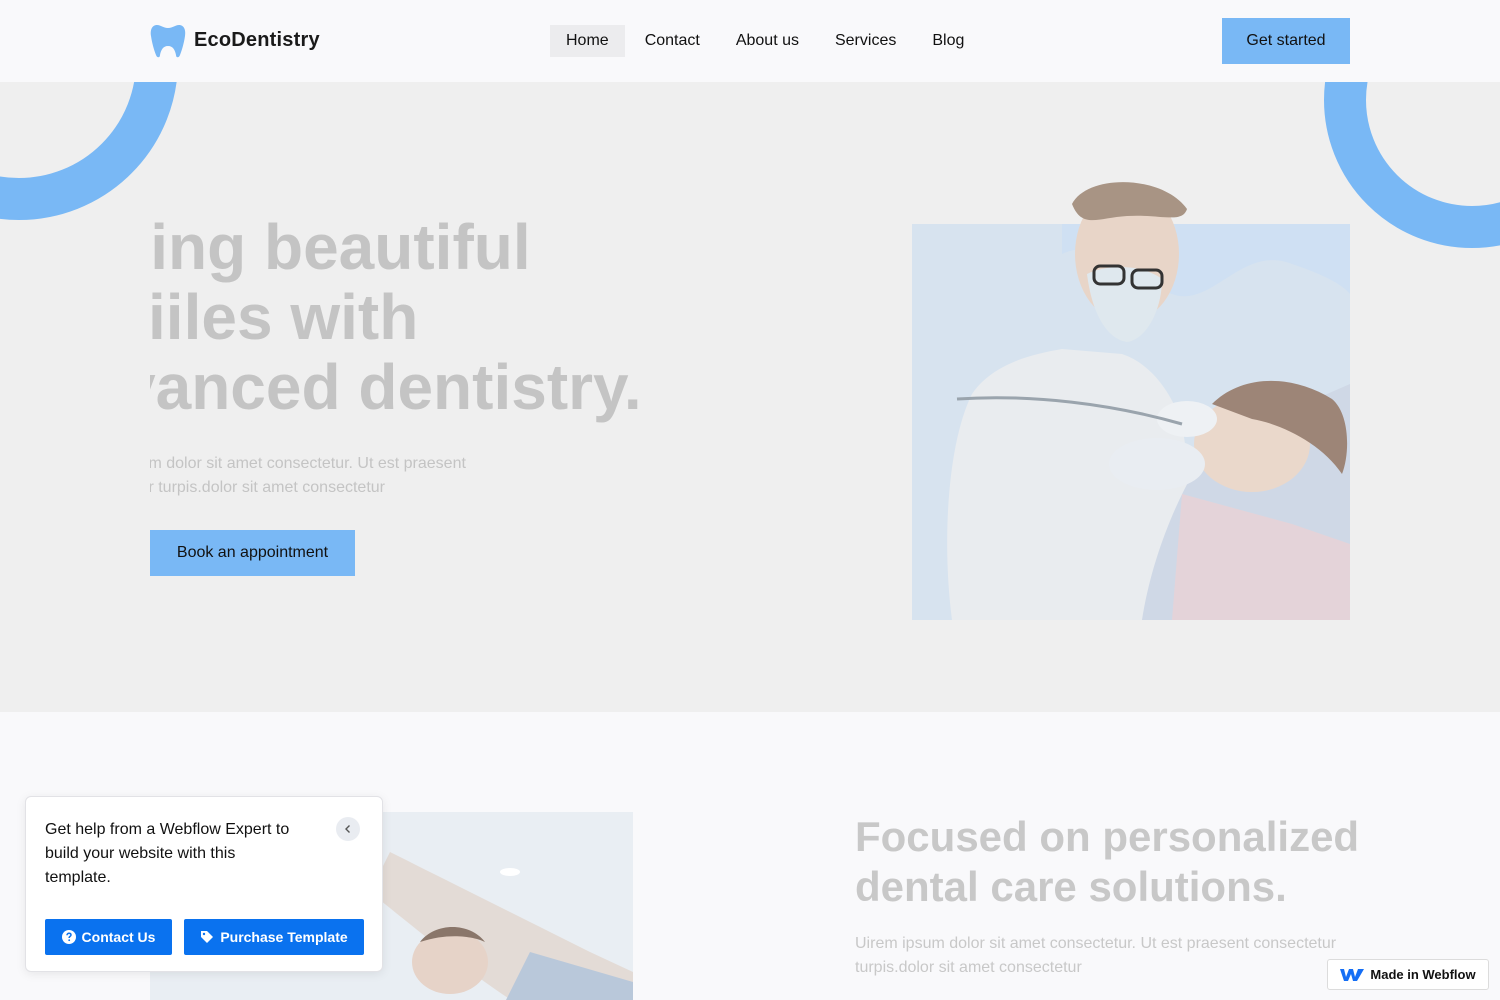 This screenshot has height=1000, width=1500. What do you see at coordinates (257, 39) in the screenshot?
I see `logo-text: EcoDentistry` at bounding box center [257, 39].